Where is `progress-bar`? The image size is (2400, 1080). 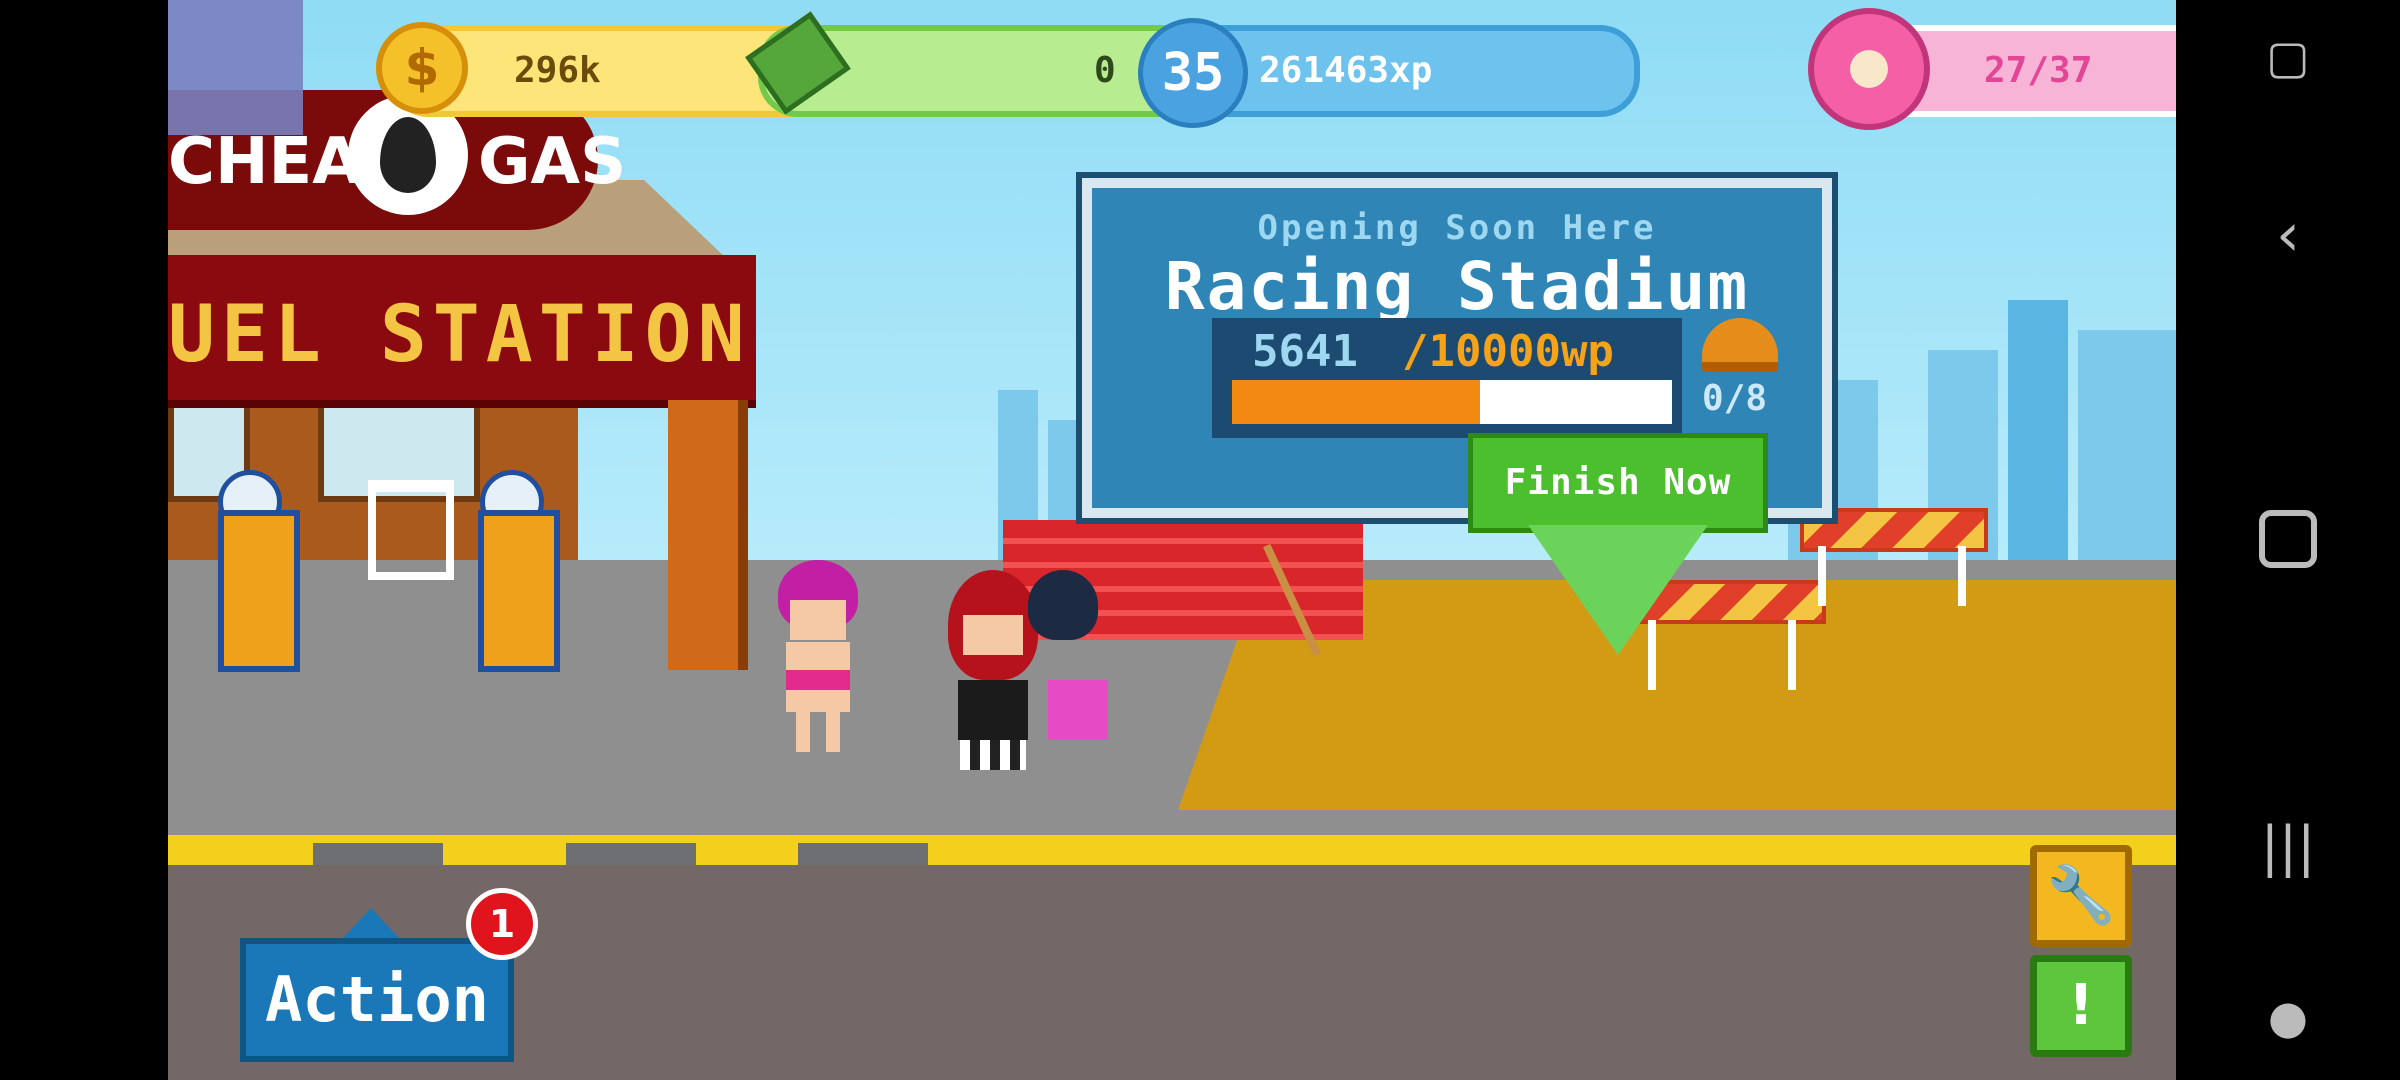
progress-bar is located at coordinates (1452, 402).